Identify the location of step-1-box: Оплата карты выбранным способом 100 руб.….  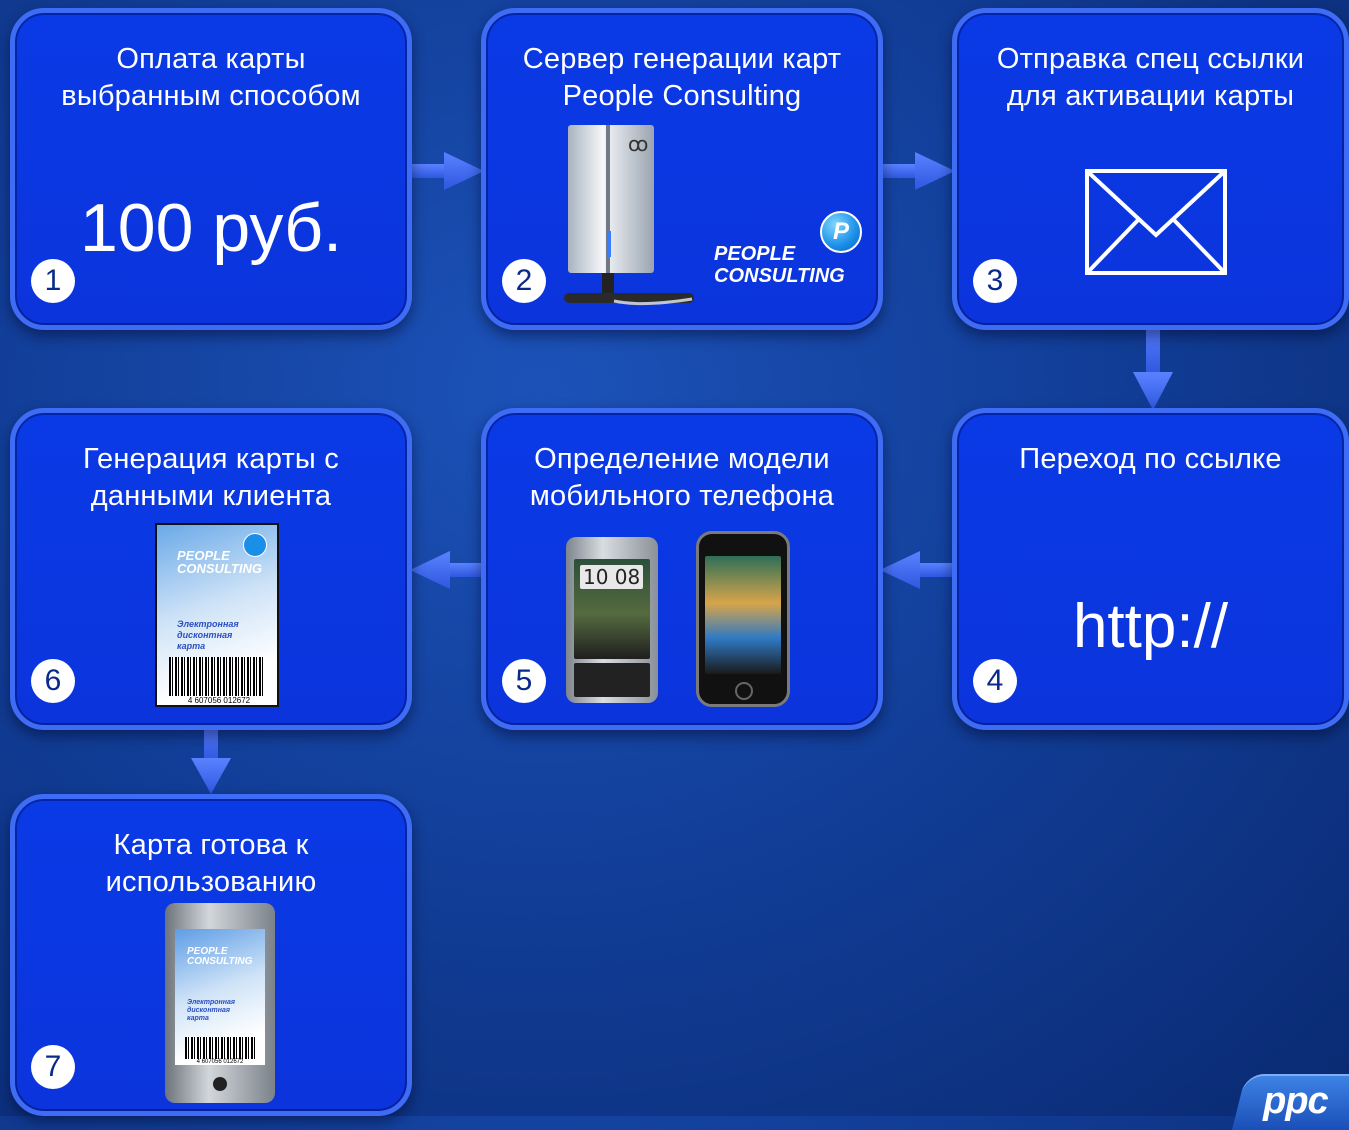
(211, 169).